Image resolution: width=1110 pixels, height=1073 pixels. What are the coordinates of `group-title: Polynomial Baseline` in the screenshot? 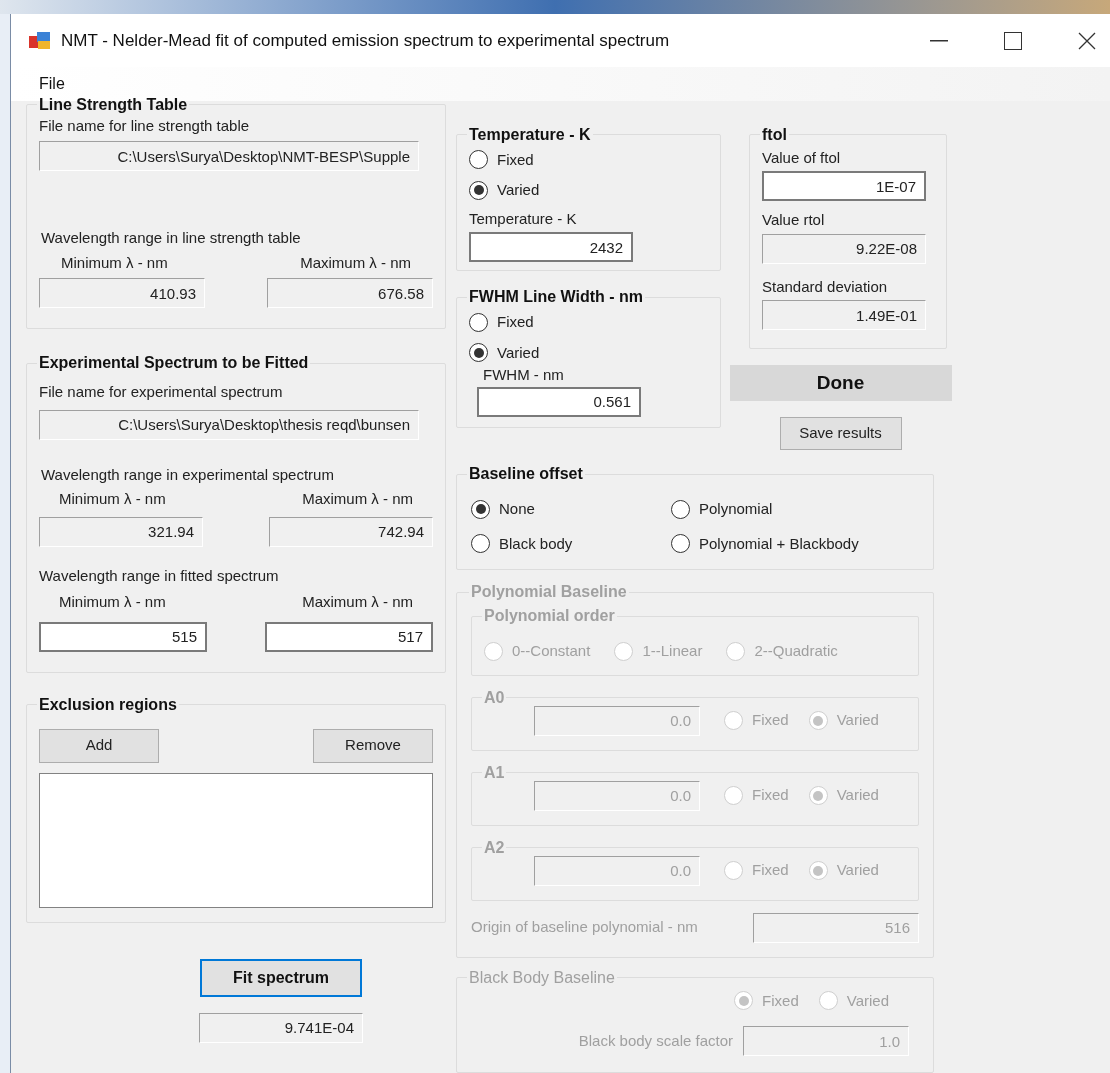 It's located at (549, 592).